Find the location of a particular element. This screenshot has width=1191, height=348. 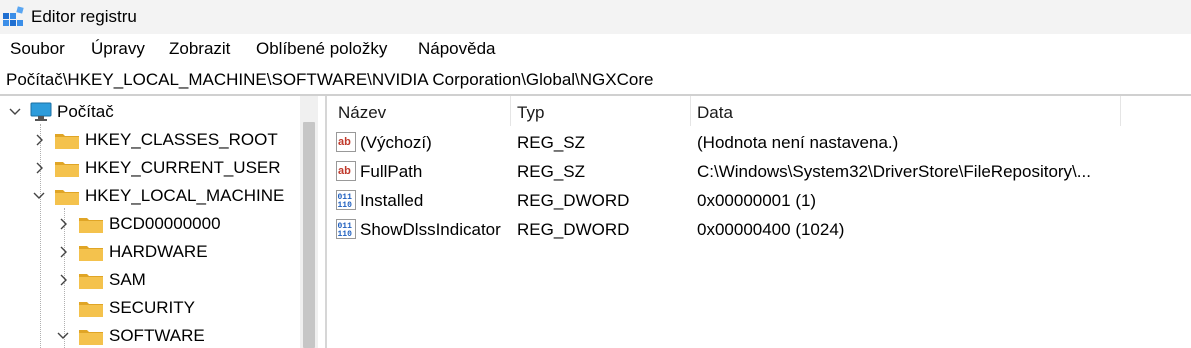

tree-item-label: HKEY_CURRENT_USER is located at coordinates (183, 167).